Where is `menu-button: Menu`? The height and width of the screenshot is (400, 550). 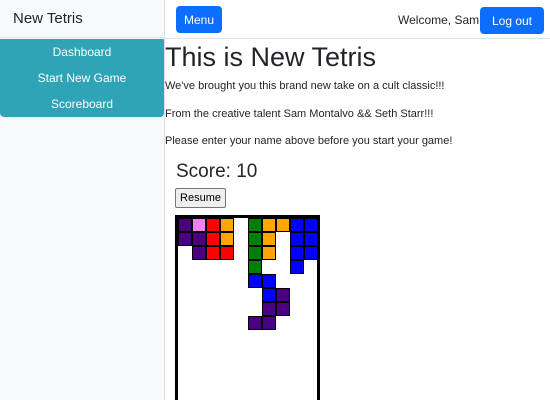
menu-button: Menu is located at coordinates (199, 19).